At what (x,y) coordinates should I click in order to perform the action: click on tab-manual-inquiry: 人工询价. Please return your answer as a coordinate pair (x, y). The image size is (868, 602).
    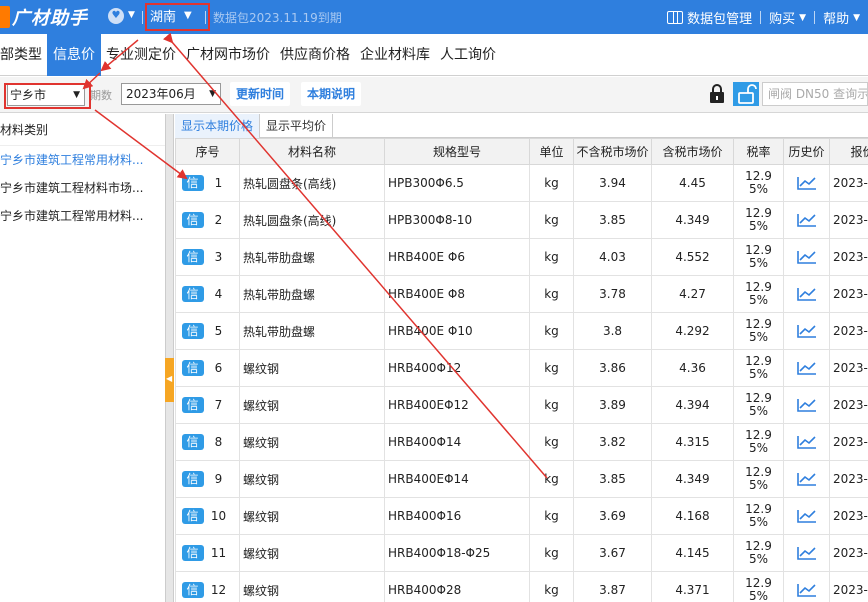
    Looking at the image, I should click on (468, 55).